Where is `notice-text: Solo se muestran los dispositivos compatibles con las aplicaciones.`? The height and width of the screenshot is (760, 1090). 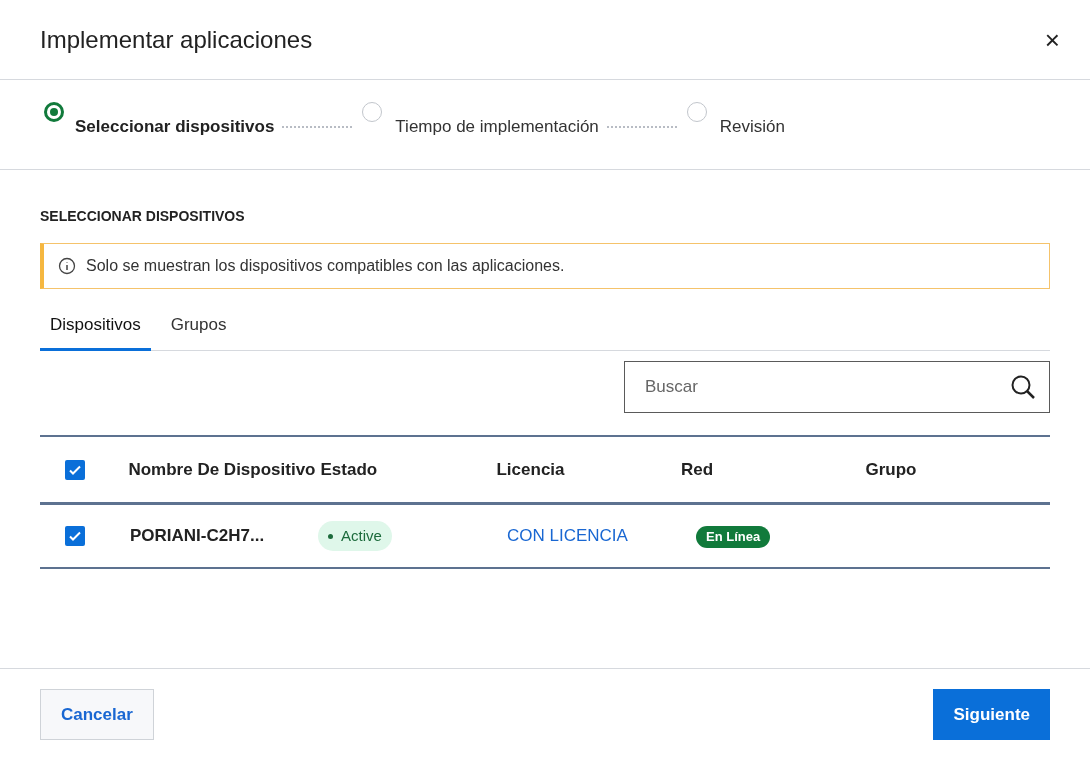 notice-text: Solo se muestran los dispositivos compatibles con las aplicaciones. is located at coordinates (325, 266).